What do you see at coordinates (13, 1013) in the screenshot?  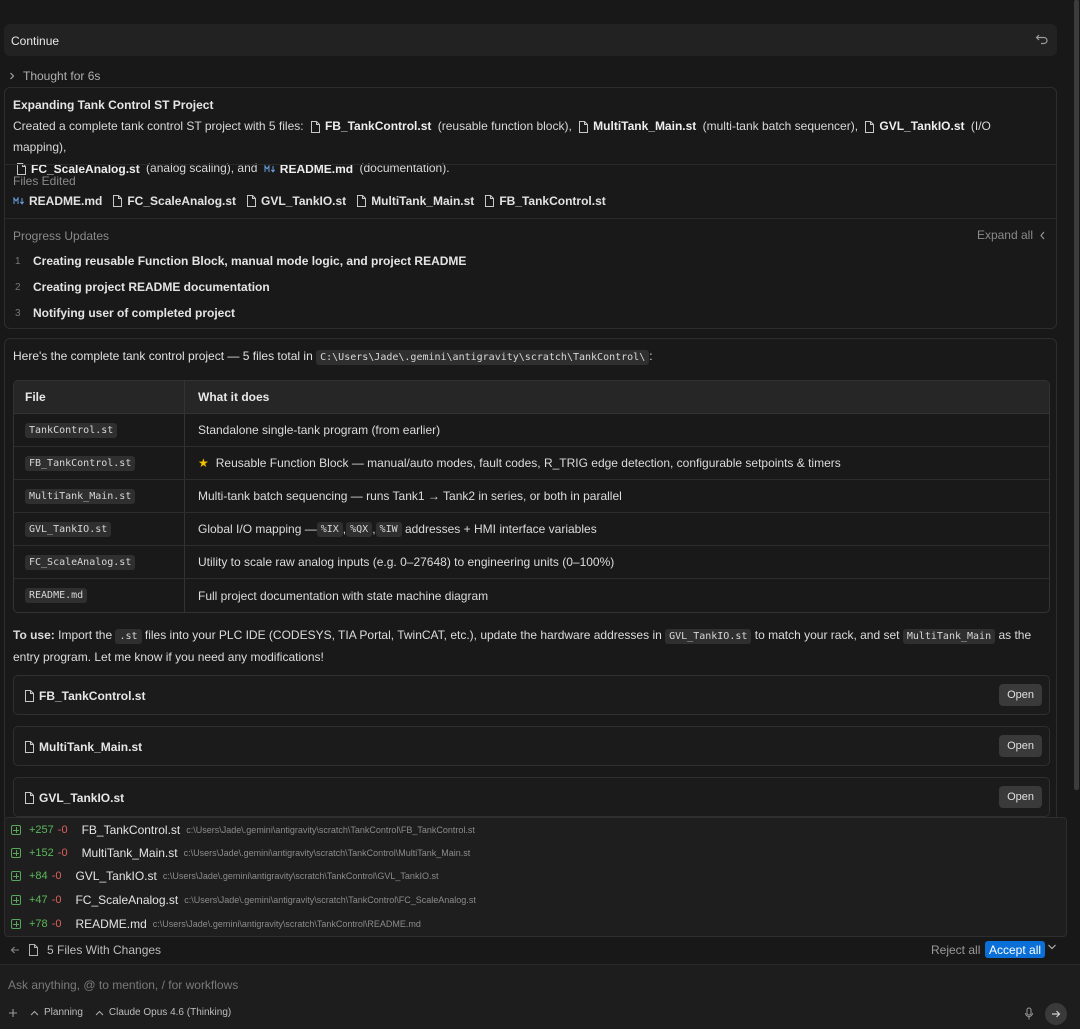 I see `plus-icon` at bounding box center [13, 1013].